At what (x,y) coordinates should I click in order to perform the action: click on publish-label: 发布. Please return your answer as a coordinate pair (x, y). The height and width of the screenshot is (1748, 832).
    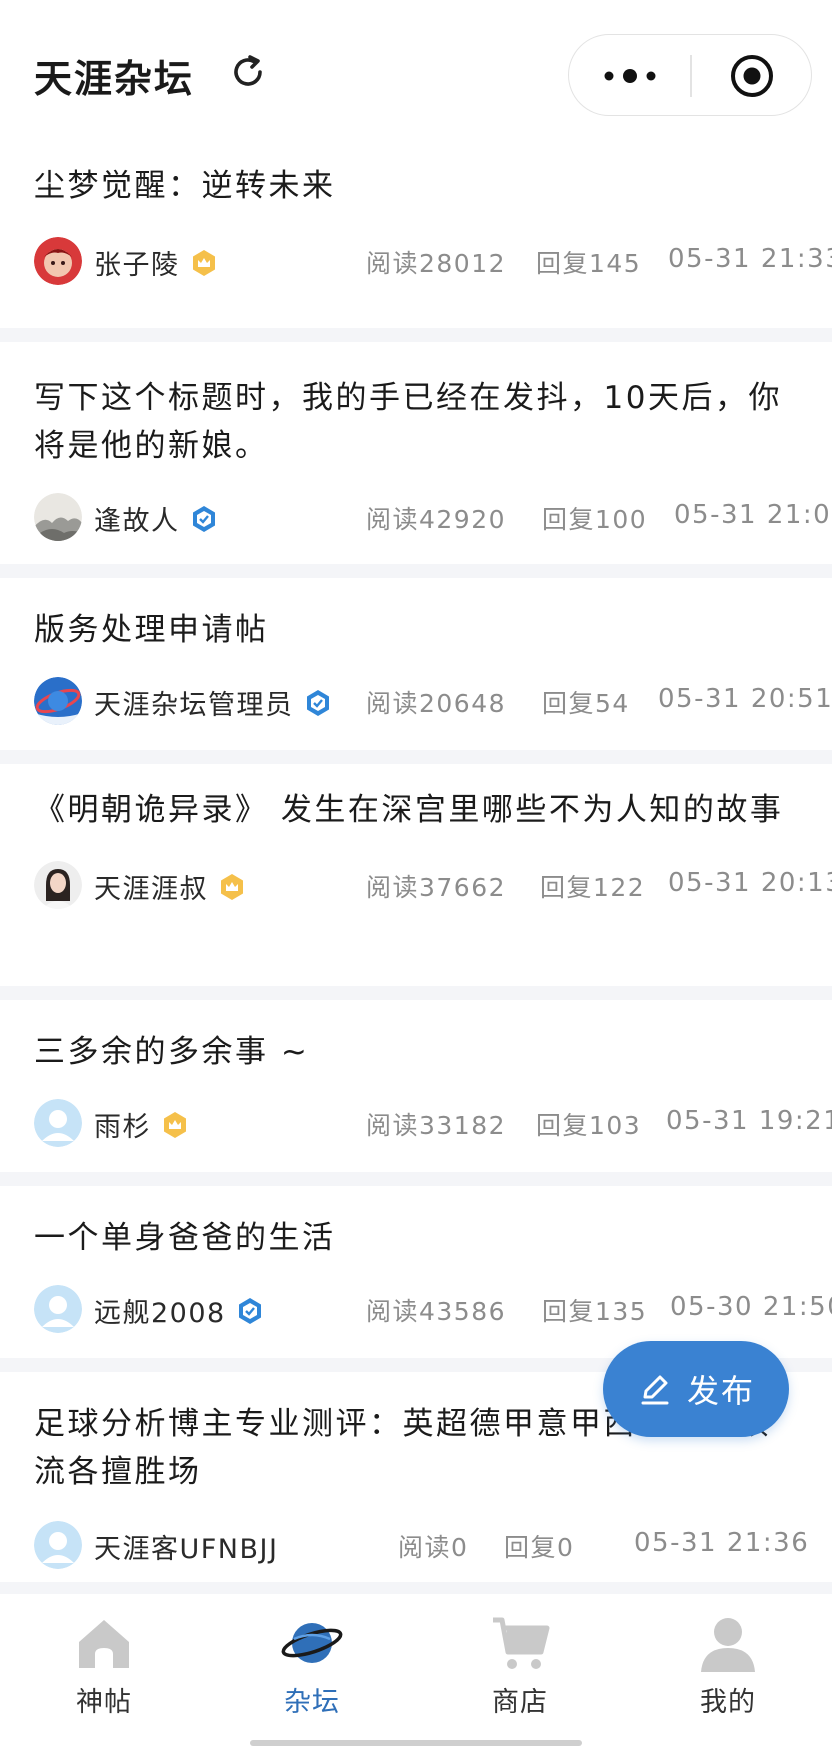
    Looking at the image, I should click on (720, 1391).